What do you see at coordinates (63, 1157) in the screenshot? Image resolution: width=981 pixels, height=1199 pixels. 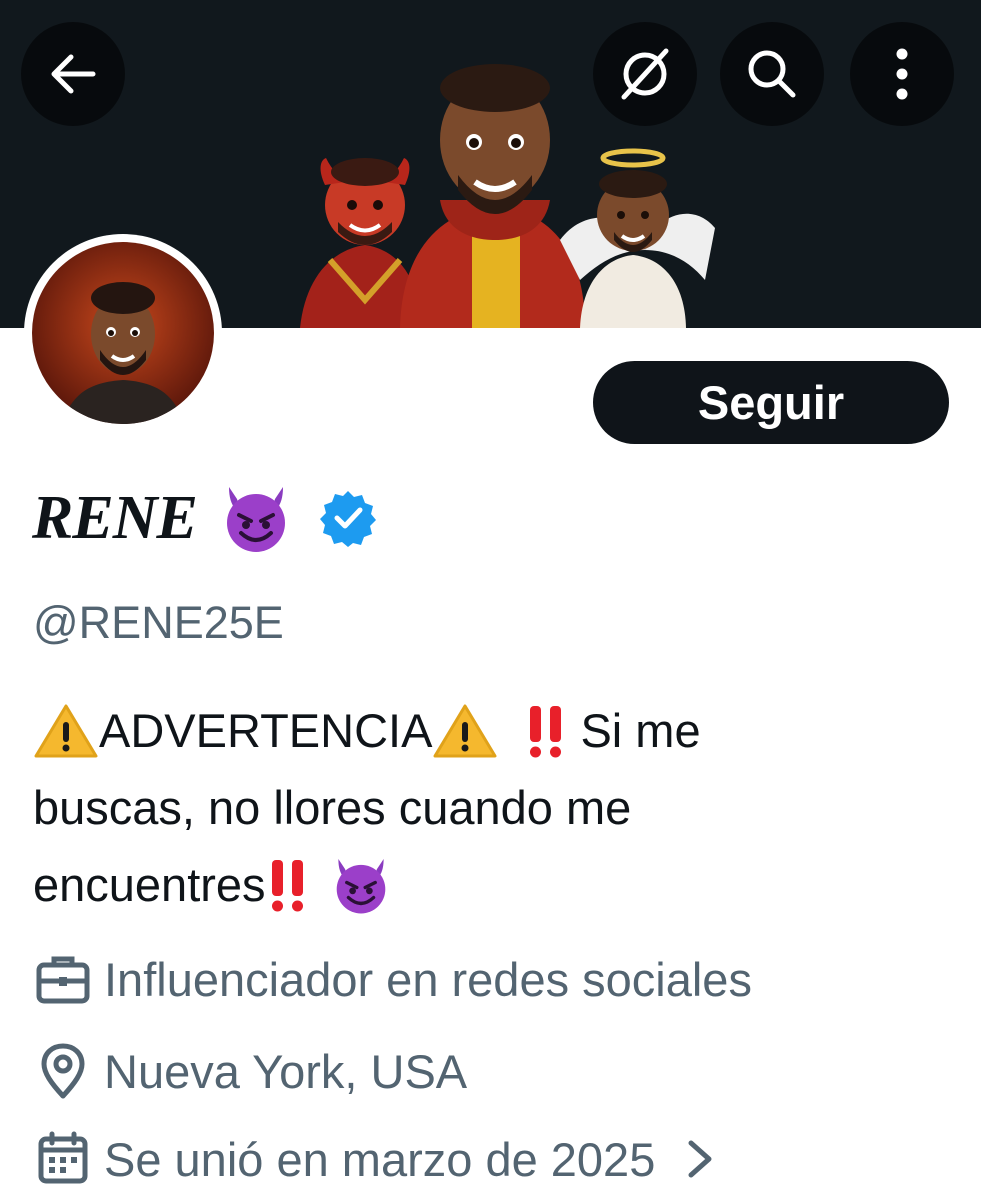 I see `calendar-icon` at bounding box center [63, 1157].